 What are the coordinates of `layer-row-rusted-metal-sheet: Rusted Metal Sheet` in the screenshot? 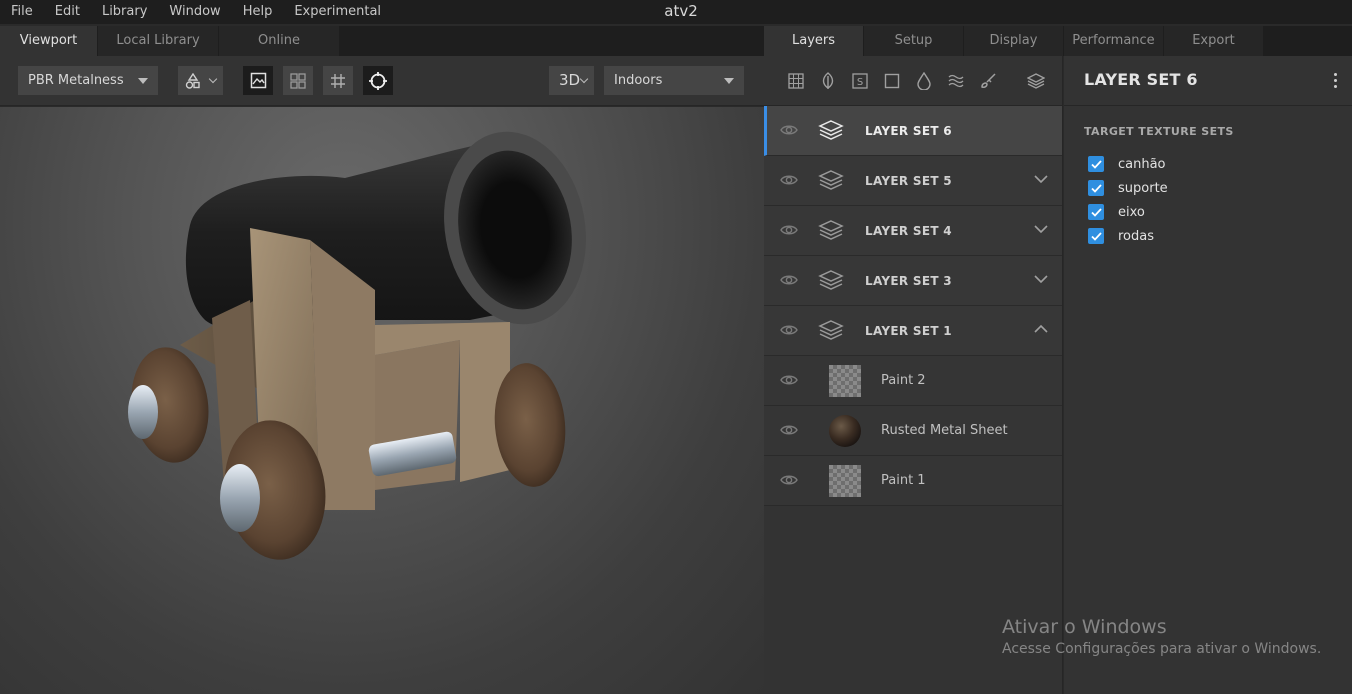 It's located at (913, 431).